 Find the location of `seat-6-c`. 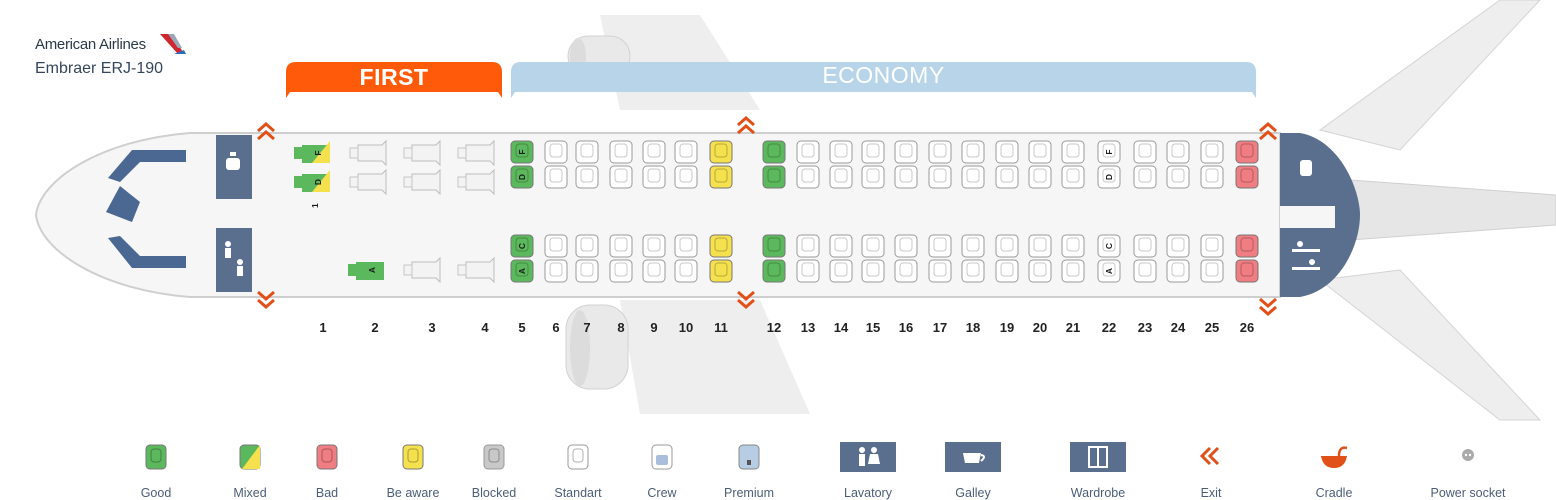

seat-6-c is located at coordinates (556, 246).